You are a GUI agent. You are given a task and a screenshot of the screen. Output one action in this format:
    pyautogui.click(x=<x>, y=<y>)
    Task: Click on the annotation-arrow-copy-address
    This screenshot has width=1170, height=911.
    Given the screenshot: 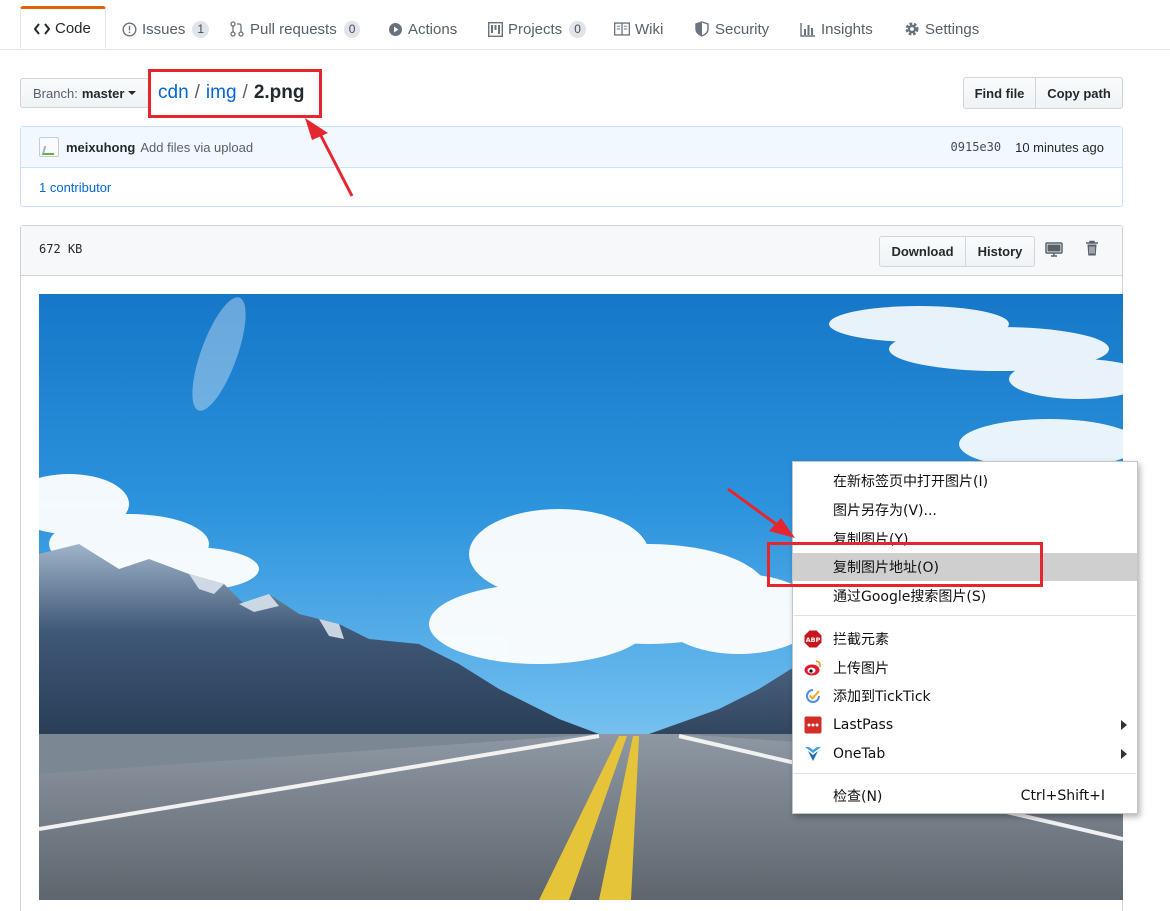 What is the action you would take?
    pyautogui.click(x=761, y=512)
    